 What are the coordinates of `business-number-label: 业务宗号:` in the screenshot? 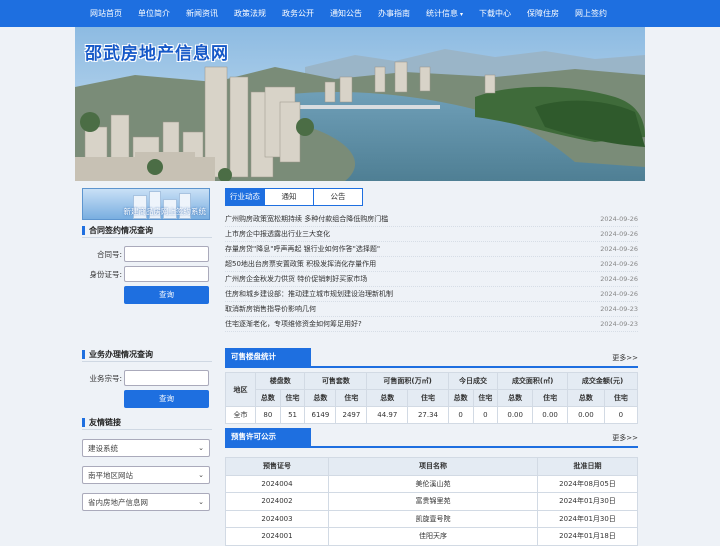 It's located at (105, 378).